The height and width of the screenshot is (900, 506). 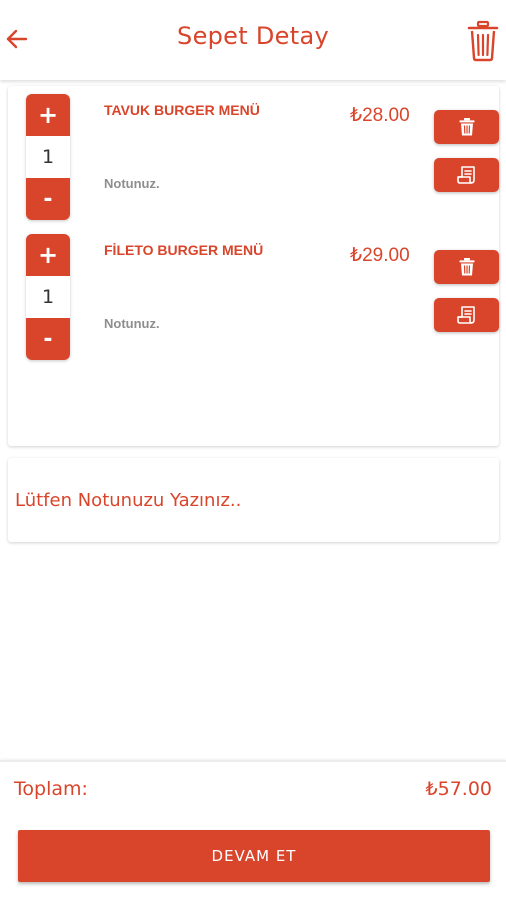 What do you see at coordinates (51, 789) in the screenshot?
I see `total-label: Toplam:` at bounding box center [51, 789].